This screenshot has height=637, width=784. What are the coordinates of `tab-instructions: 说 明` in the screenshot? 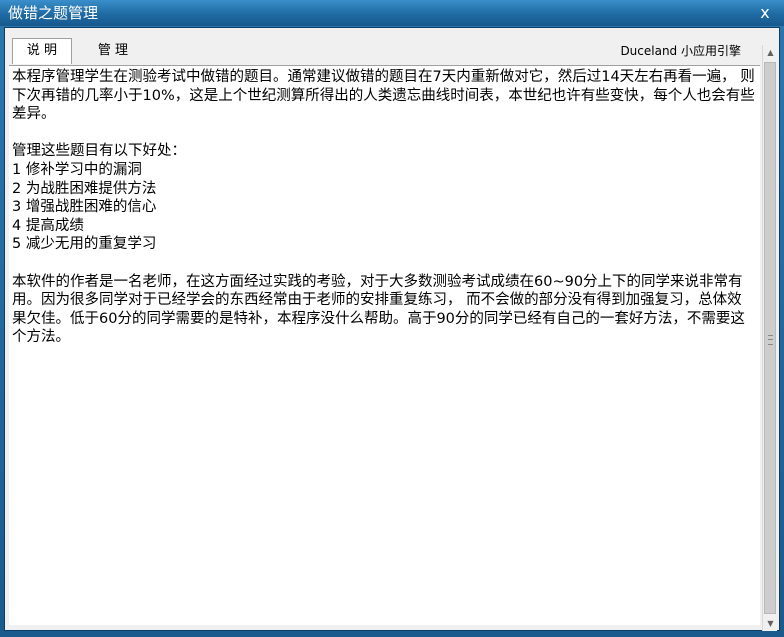 It's located at (42, 51).